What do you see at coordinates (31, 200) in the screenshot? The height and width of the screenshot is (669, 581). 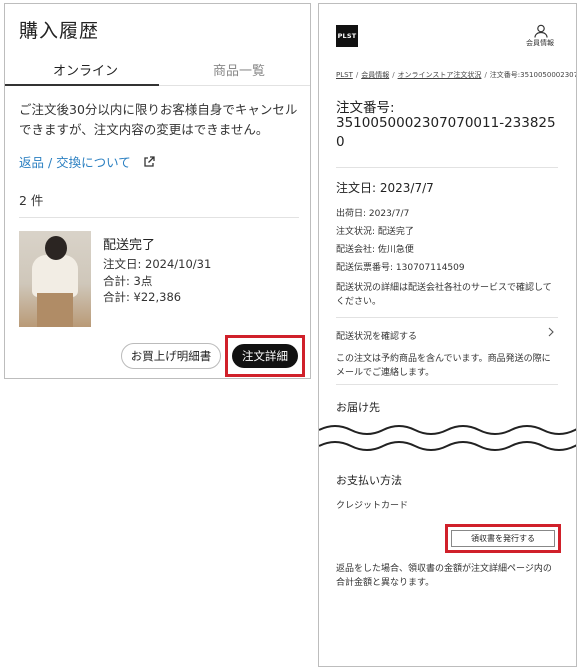 I see `order-count: 2 件` at bounding box center [31, 200].